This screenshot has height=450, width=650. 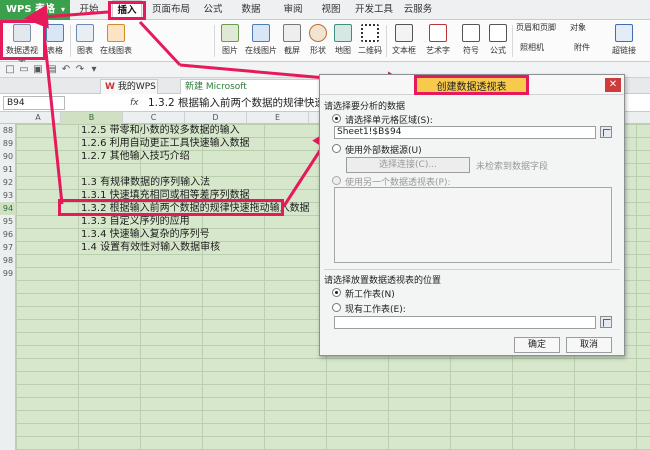 I want to click on dialog-divider, so click(x=472, y=269).